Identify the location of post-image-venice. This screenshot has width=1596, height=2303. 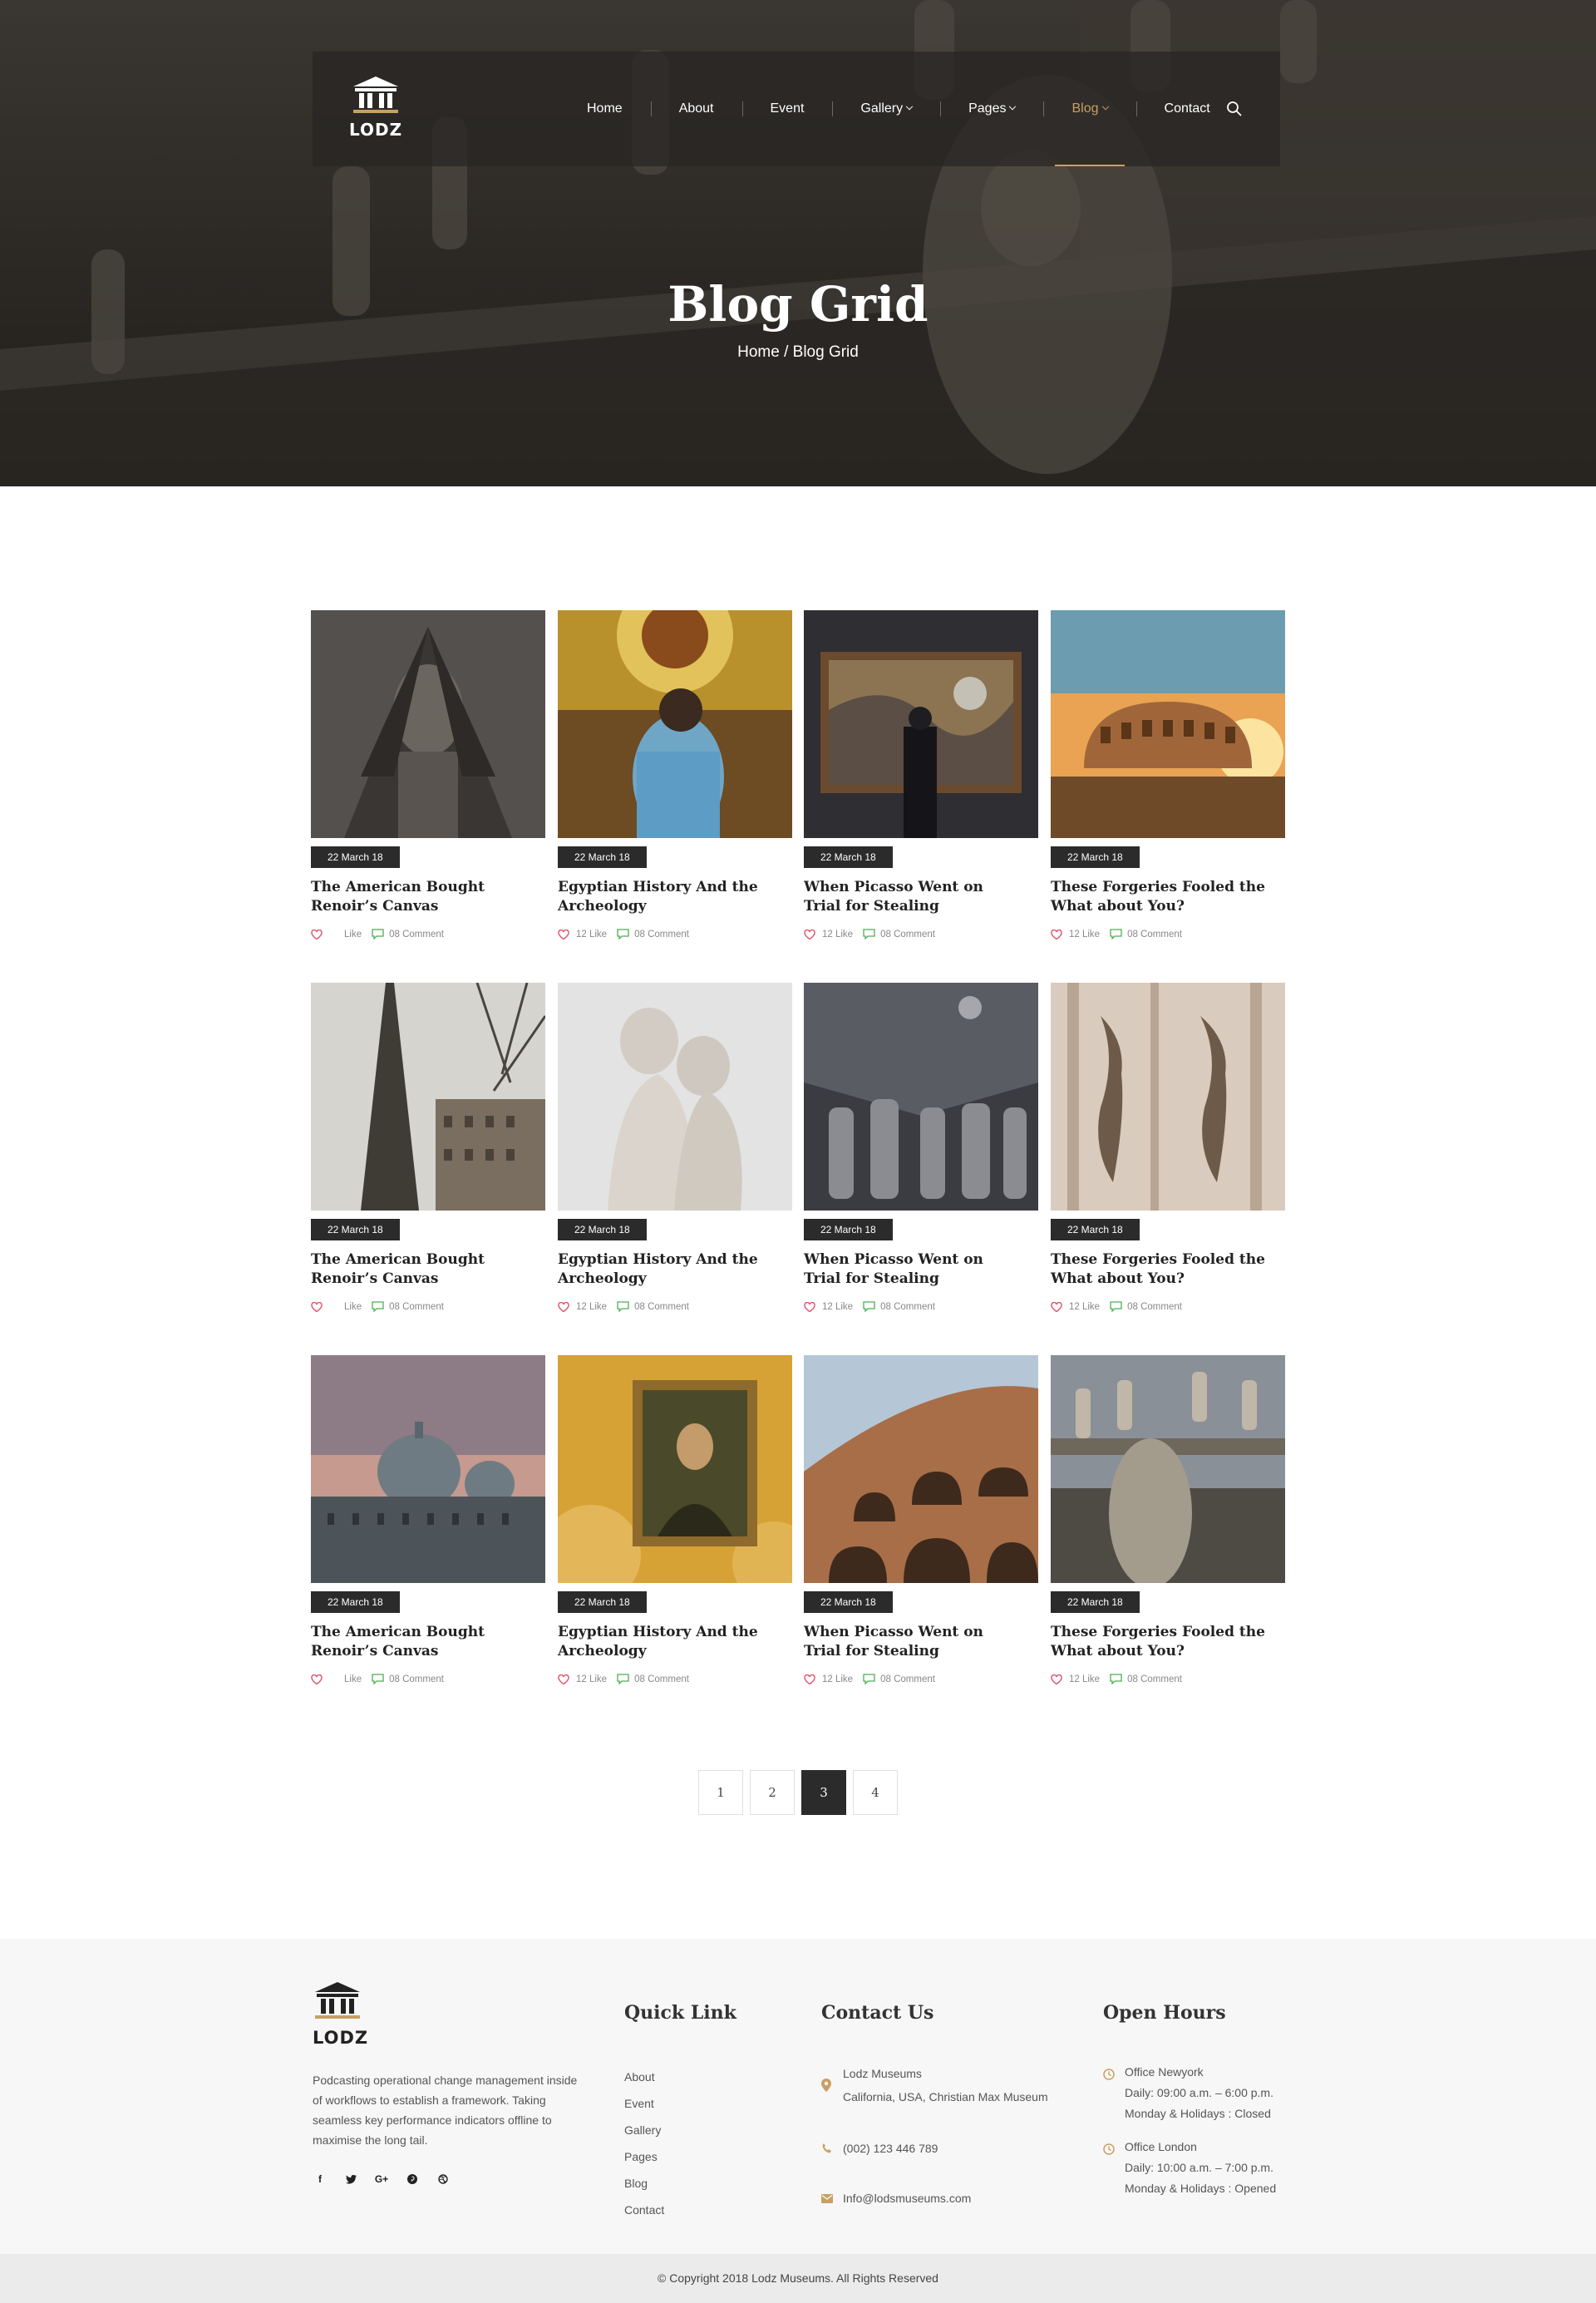
(428, 1469).